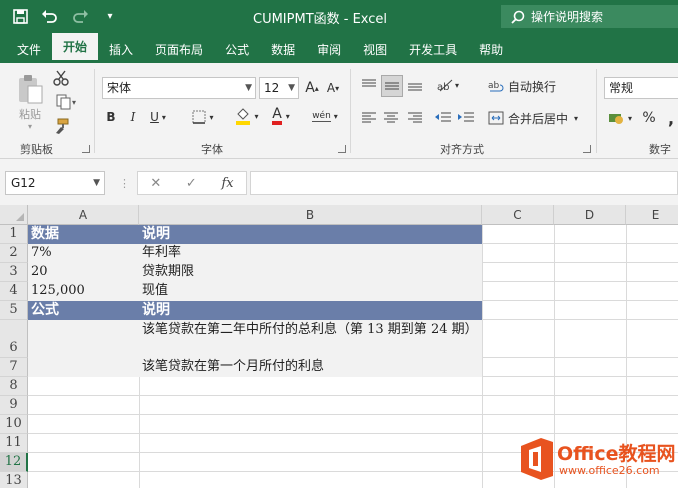 The height and width of the screenshot is (488, 678). What do you see at coordinates (39, 272) in the screenshot?
I see `cell-a3: 20` at bounding box center [39, 272].